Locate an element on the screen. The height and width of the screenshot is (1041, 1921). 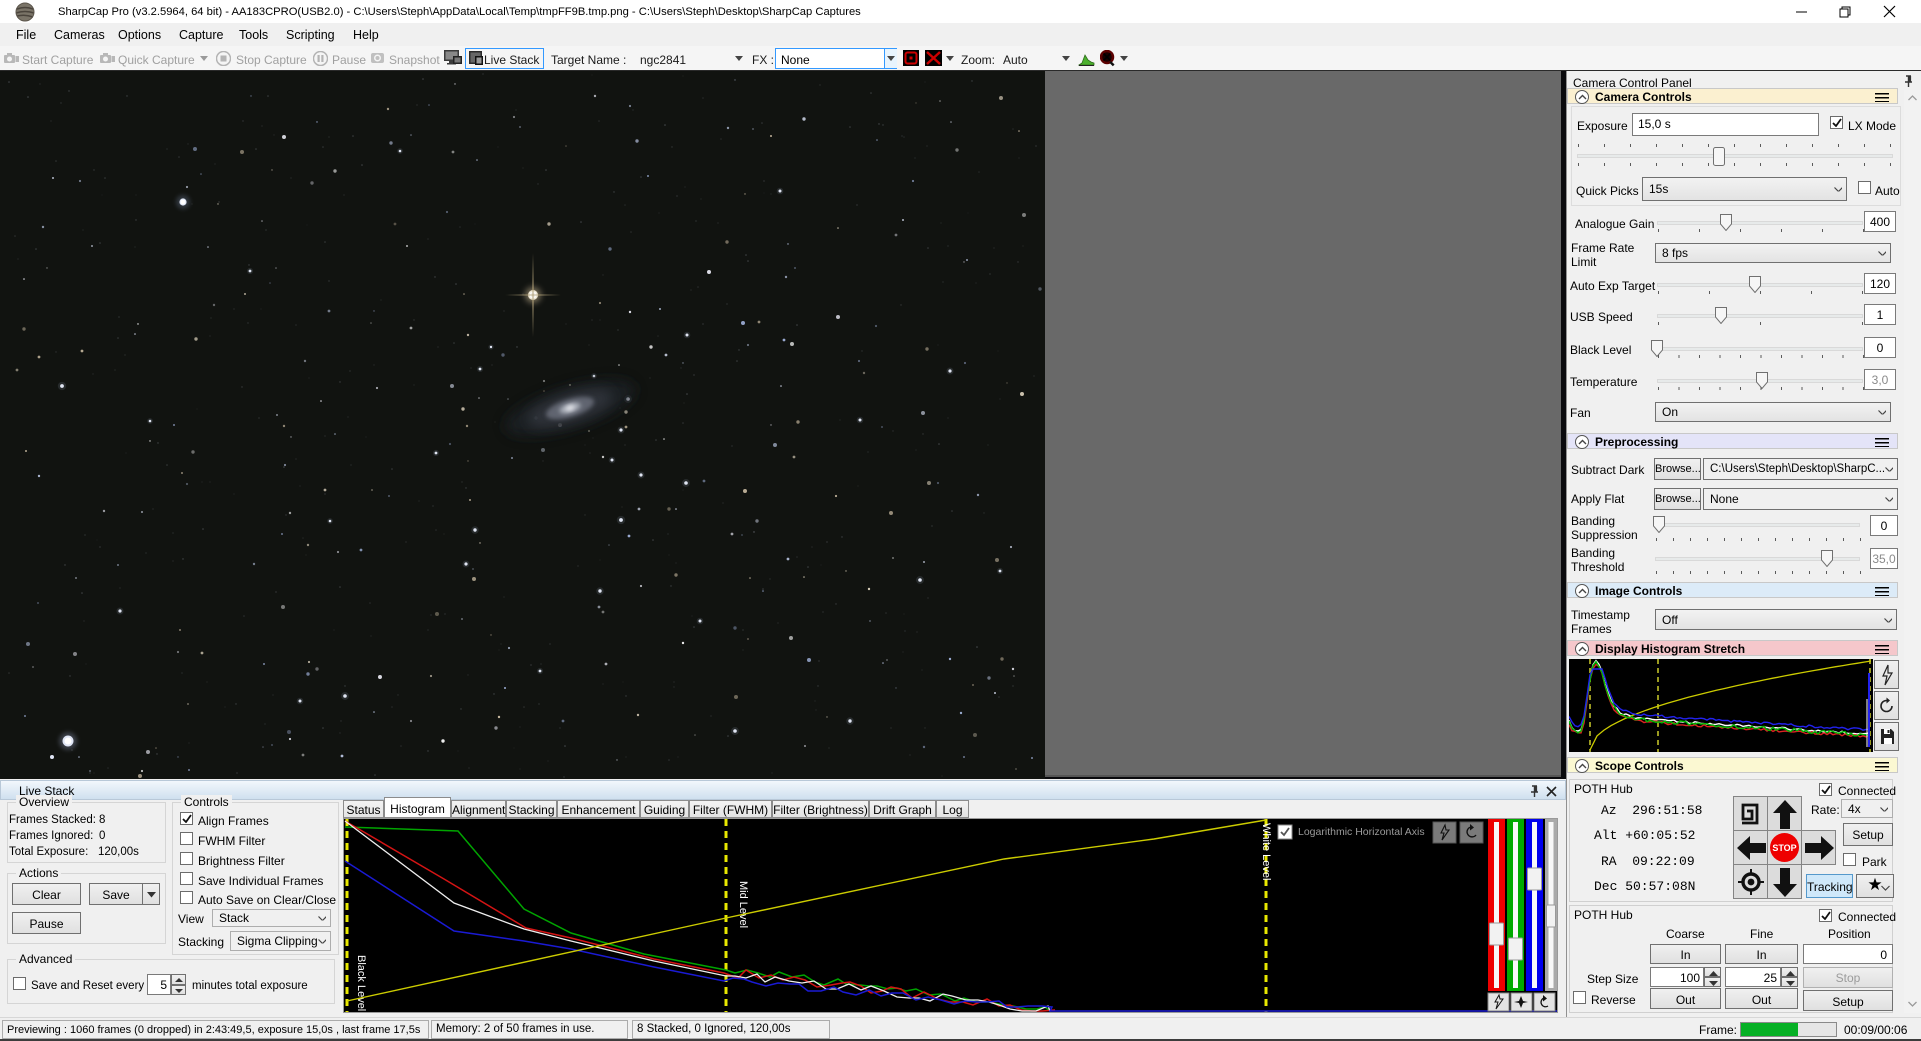
svg-text: Black Level is located at coordinates (361, 983).